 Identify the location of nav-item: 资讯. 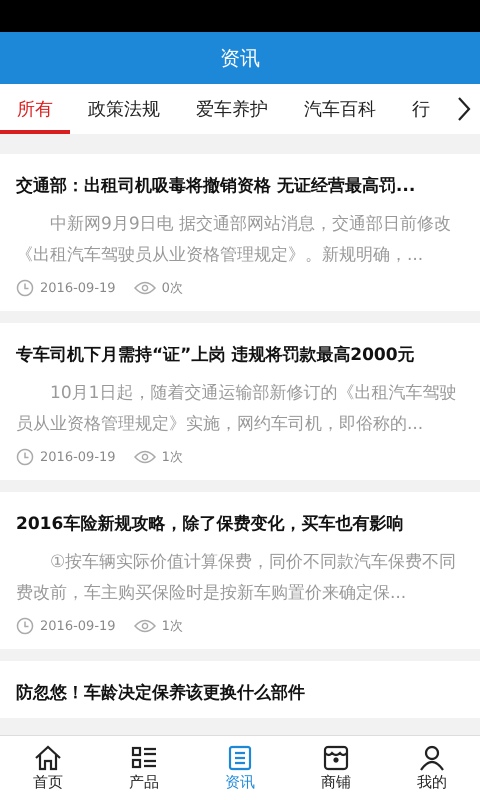
(240, 768).